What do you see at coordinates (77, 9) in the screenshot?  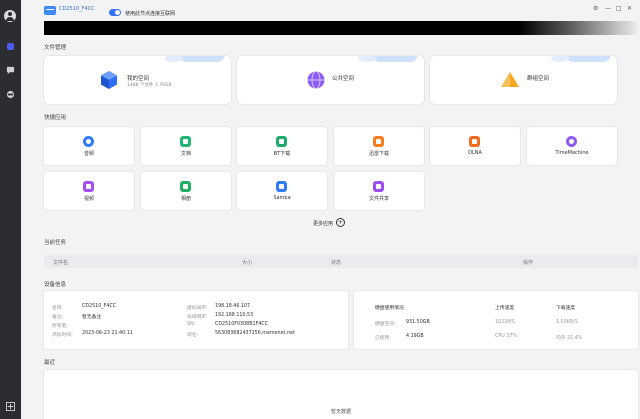 I see `device-name: CD2510_F4CC` at bounding box center [77, 9].